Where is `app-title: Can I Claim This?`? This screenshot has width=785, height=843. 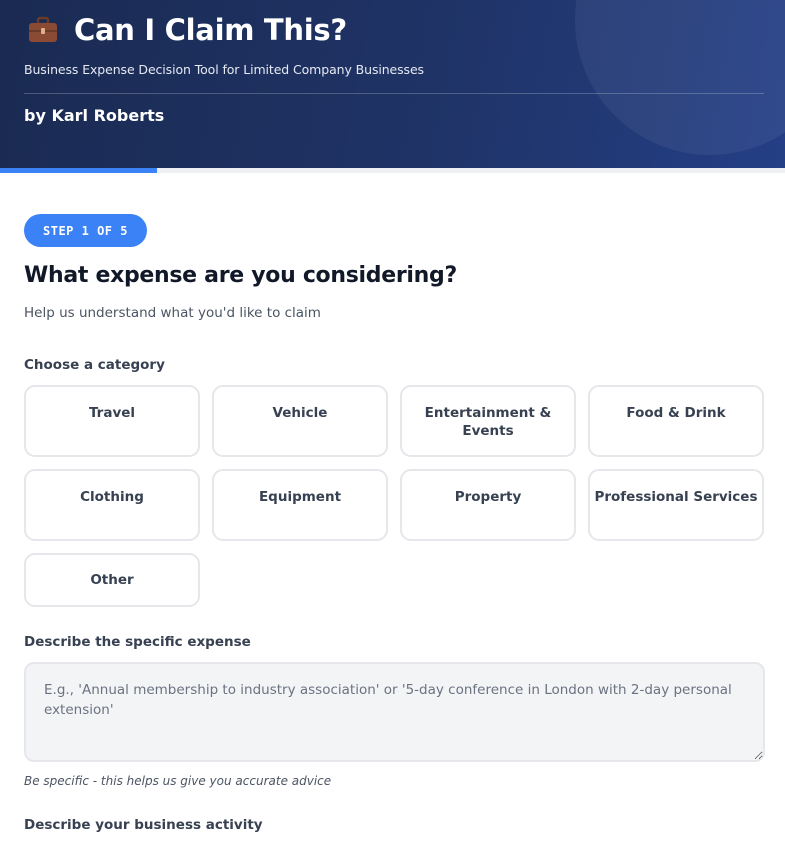
app-title: Can I Claim This? is located at coordinates (210, 30).